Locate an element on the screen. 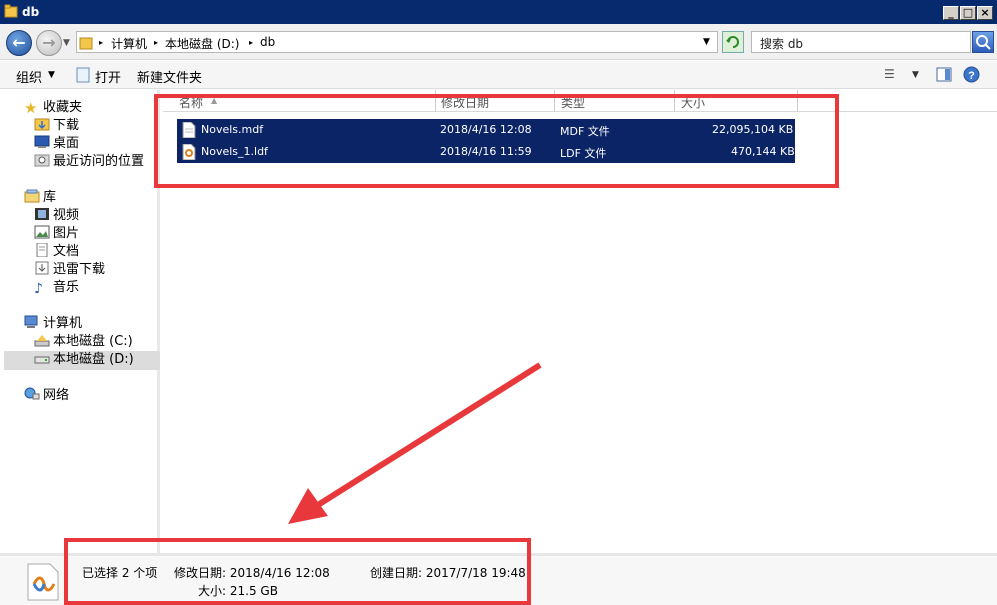 The image size is (997, 605). nav-computer: 计算机 is located at coordinates (53, 324).